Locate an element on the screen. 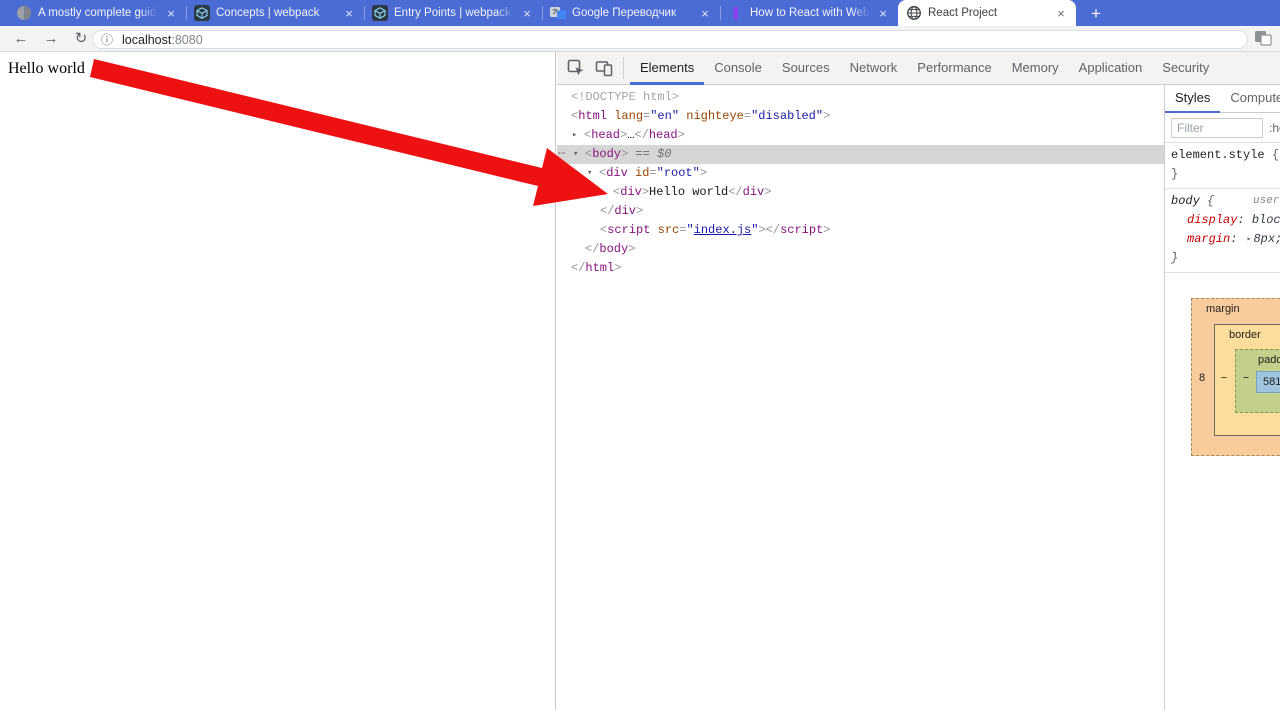 The height and width of the screenshot is (710, 1280). token-a: nighteye is located at coordinates (715, 116).